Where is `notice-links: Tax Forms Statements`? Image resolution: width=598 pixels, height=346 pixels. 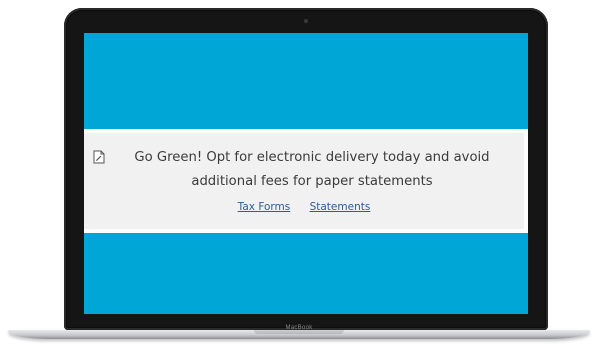
notice-links: Tax Forms Statements is located at coordinates (304, 207).